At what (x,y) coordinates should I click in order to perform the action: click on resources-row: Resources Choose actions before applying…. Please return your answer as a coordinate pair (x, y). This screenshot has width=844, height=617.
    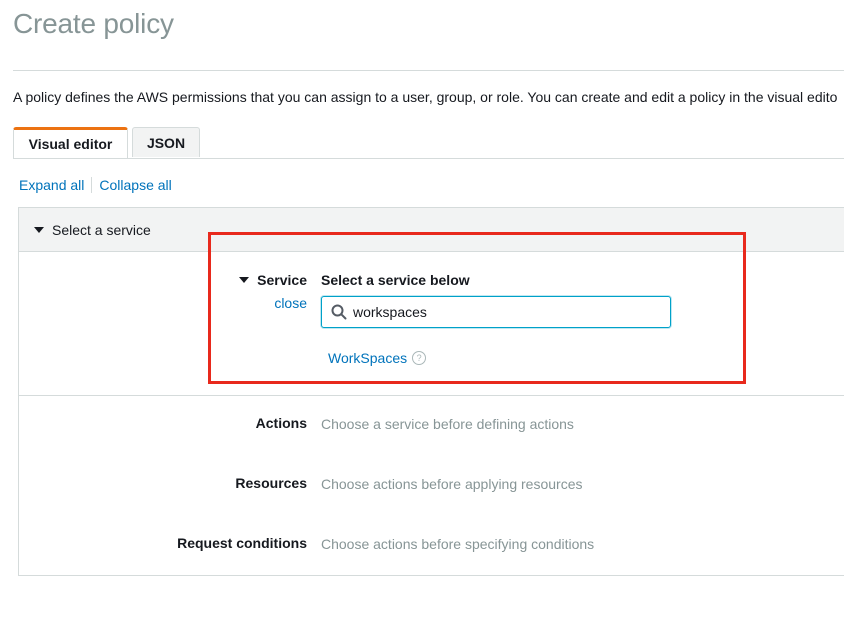
    Looking at the image, I should click on (431, 485).